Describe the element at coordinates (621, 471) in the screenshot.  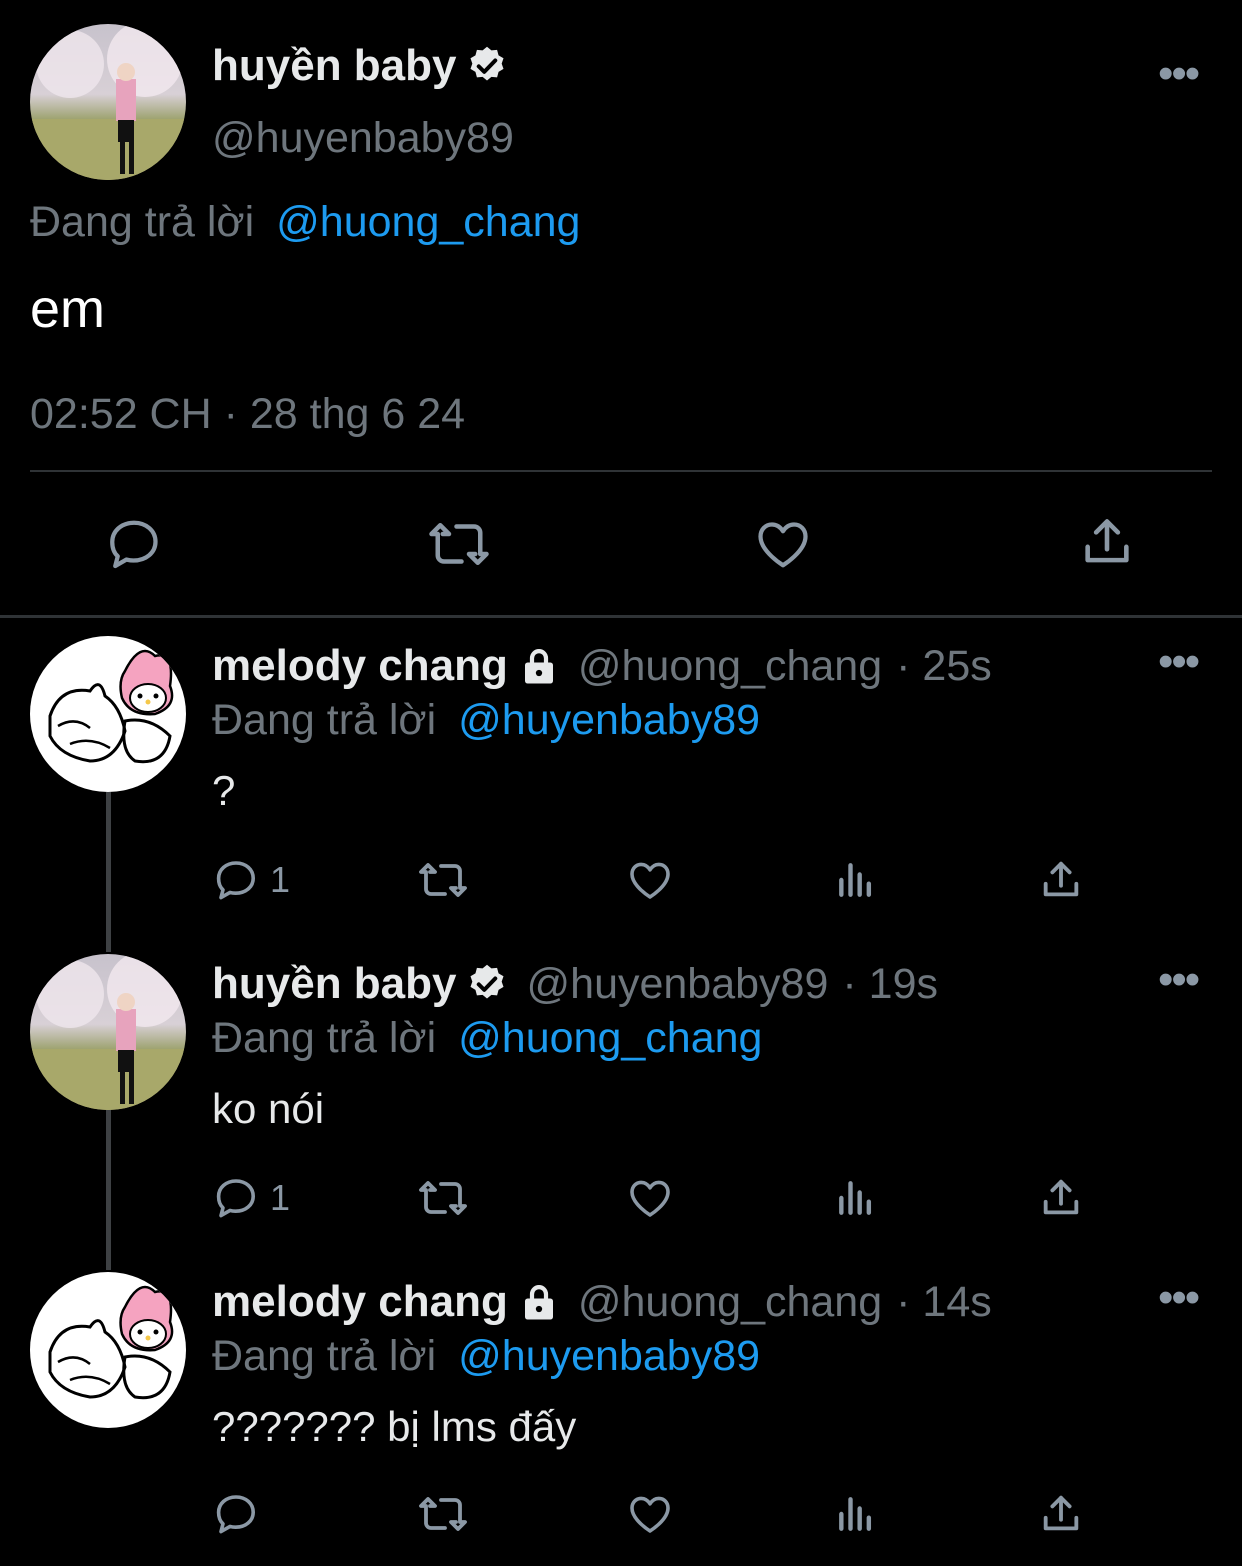
I see `divider` at that location.